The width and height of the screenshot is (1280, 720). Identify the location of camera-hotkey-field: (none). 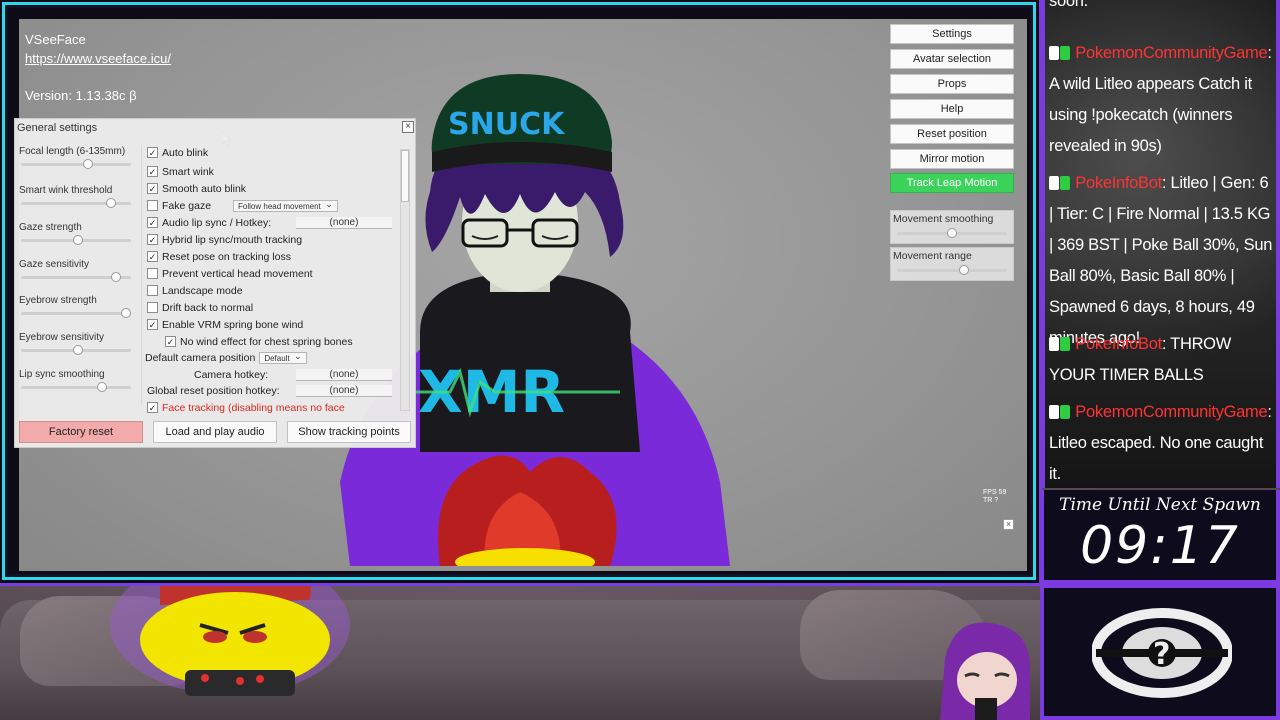
(344, 375).